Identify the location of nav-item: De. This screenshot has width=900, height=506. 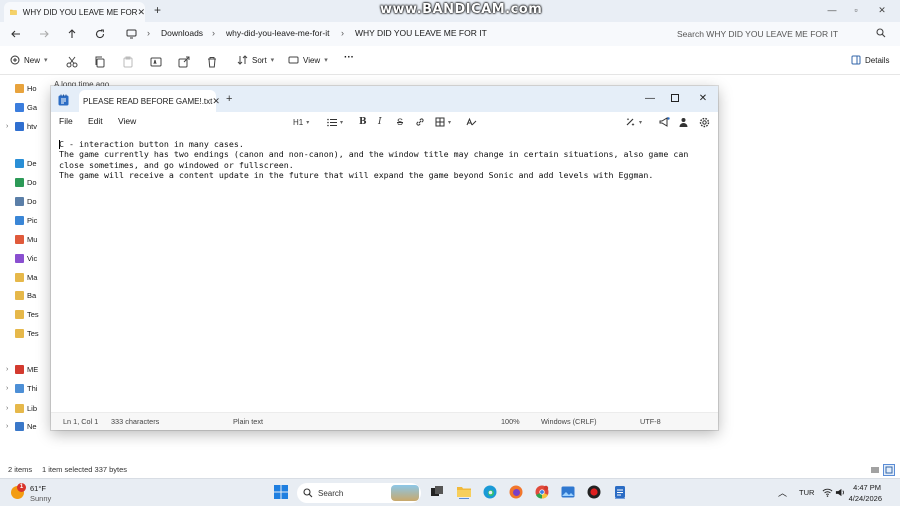
(21, 163).